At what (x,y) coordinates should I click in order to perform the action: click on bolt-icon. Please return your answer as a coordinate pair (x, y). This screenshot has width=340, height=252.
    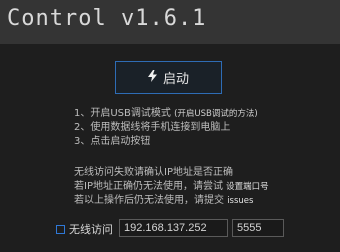
    Looking at the image, I should click on (152, 77).